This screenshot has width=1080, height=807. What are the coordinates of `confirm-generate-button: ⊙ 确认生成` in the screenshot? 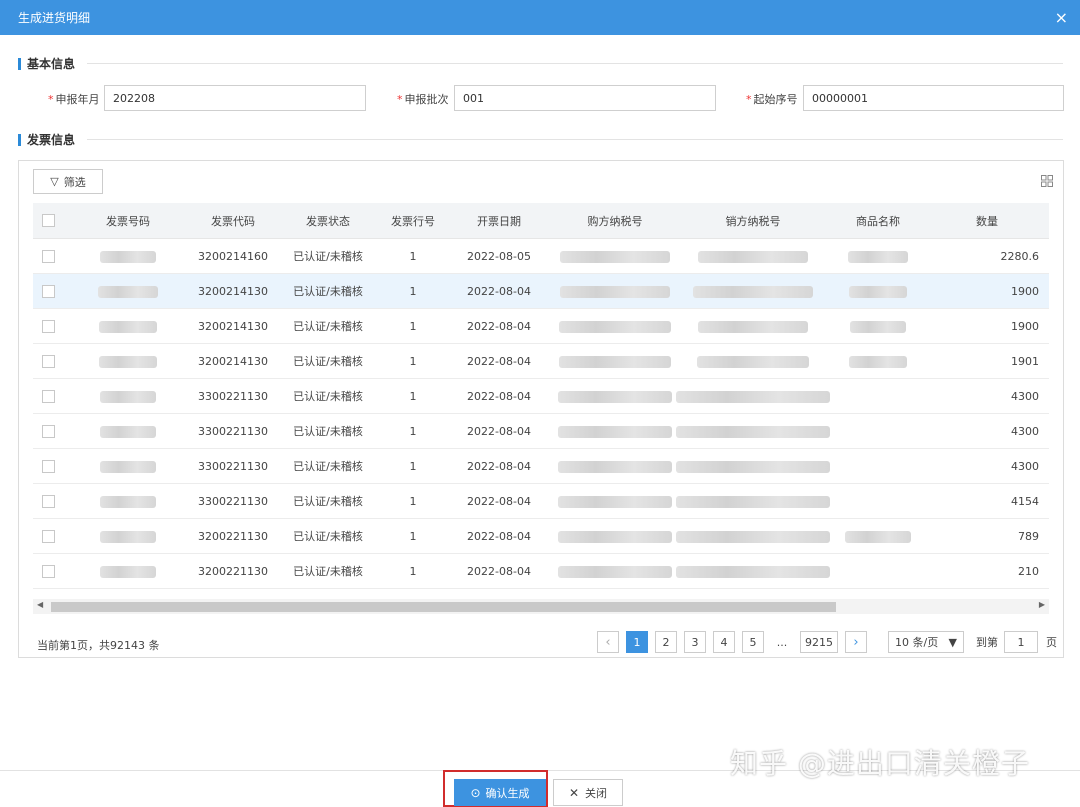 It's located at (500, 792).